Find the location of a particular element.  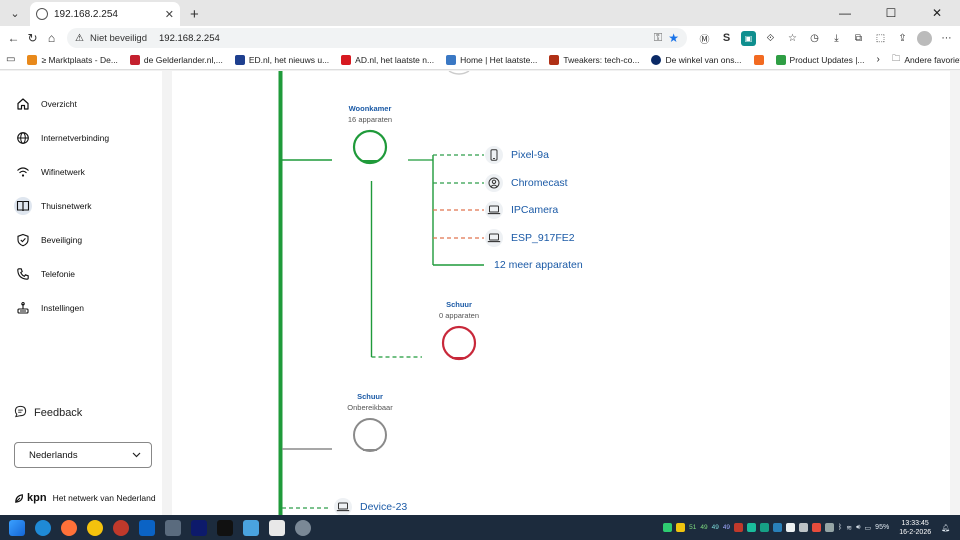

favorite-star-icon: ★ is located at coordinates (673, 38).